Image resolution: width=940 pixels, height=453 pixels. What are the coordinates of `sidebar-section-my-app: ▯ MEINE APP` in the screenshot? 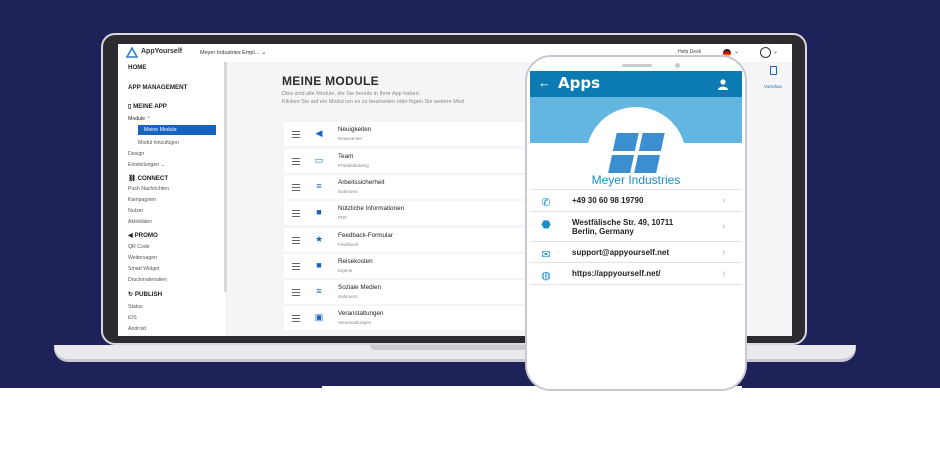 It's located at (147, 106).